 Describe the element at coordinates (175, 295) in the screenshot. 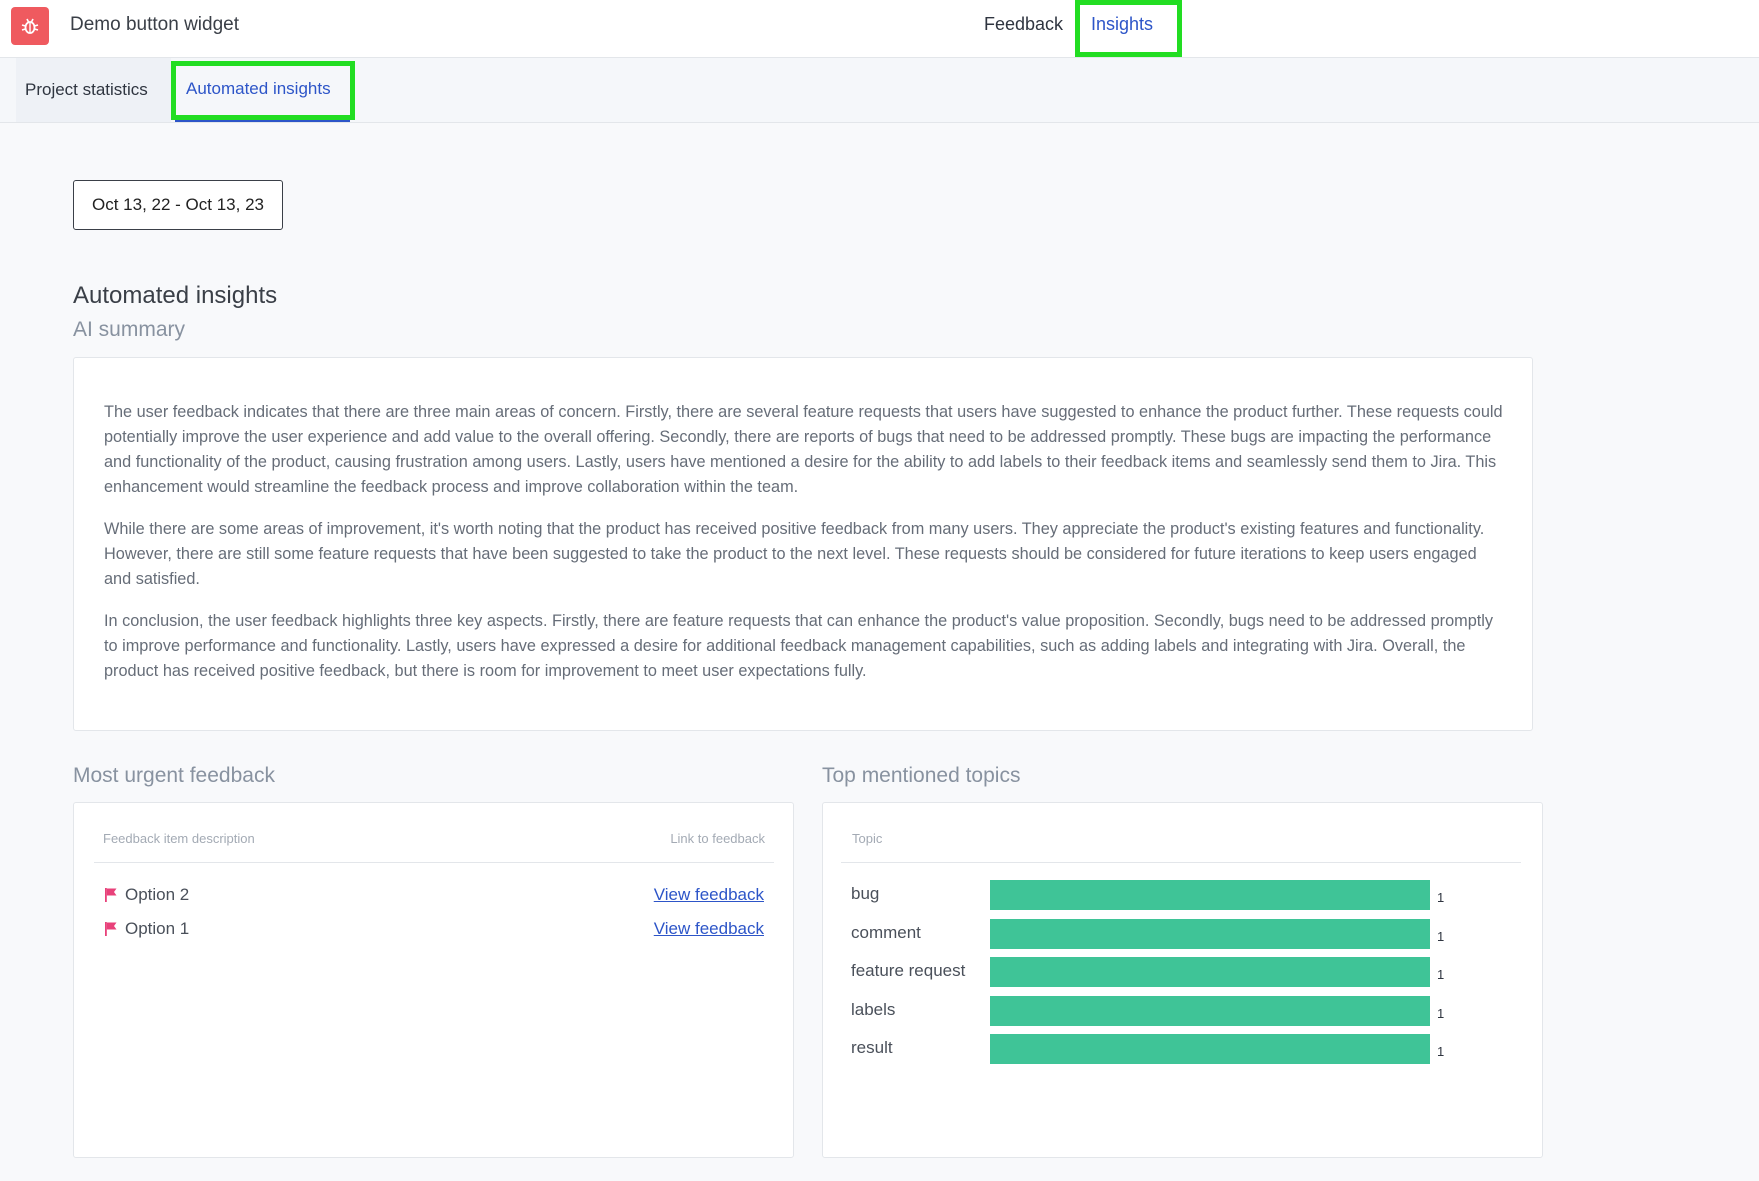

I see `section-title: Automated insights` at that location.